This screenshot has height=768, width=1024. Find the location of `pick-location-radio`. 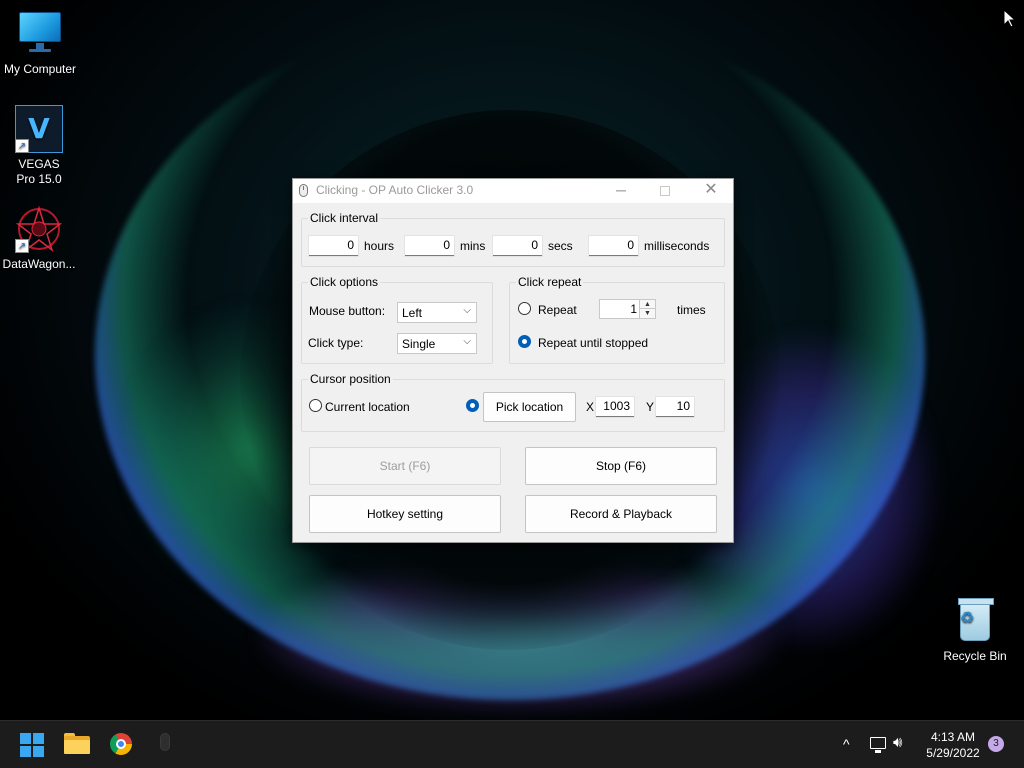

pick-location-radio is located at coordinates (472, 405).